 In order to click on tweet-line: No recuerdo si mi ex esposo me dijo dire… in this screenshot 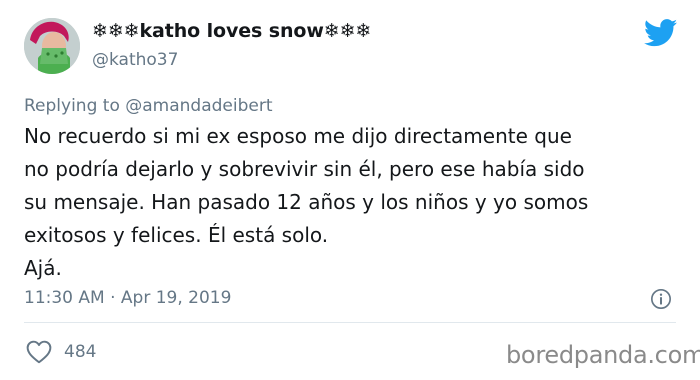, I will do `click(298, 136)`.